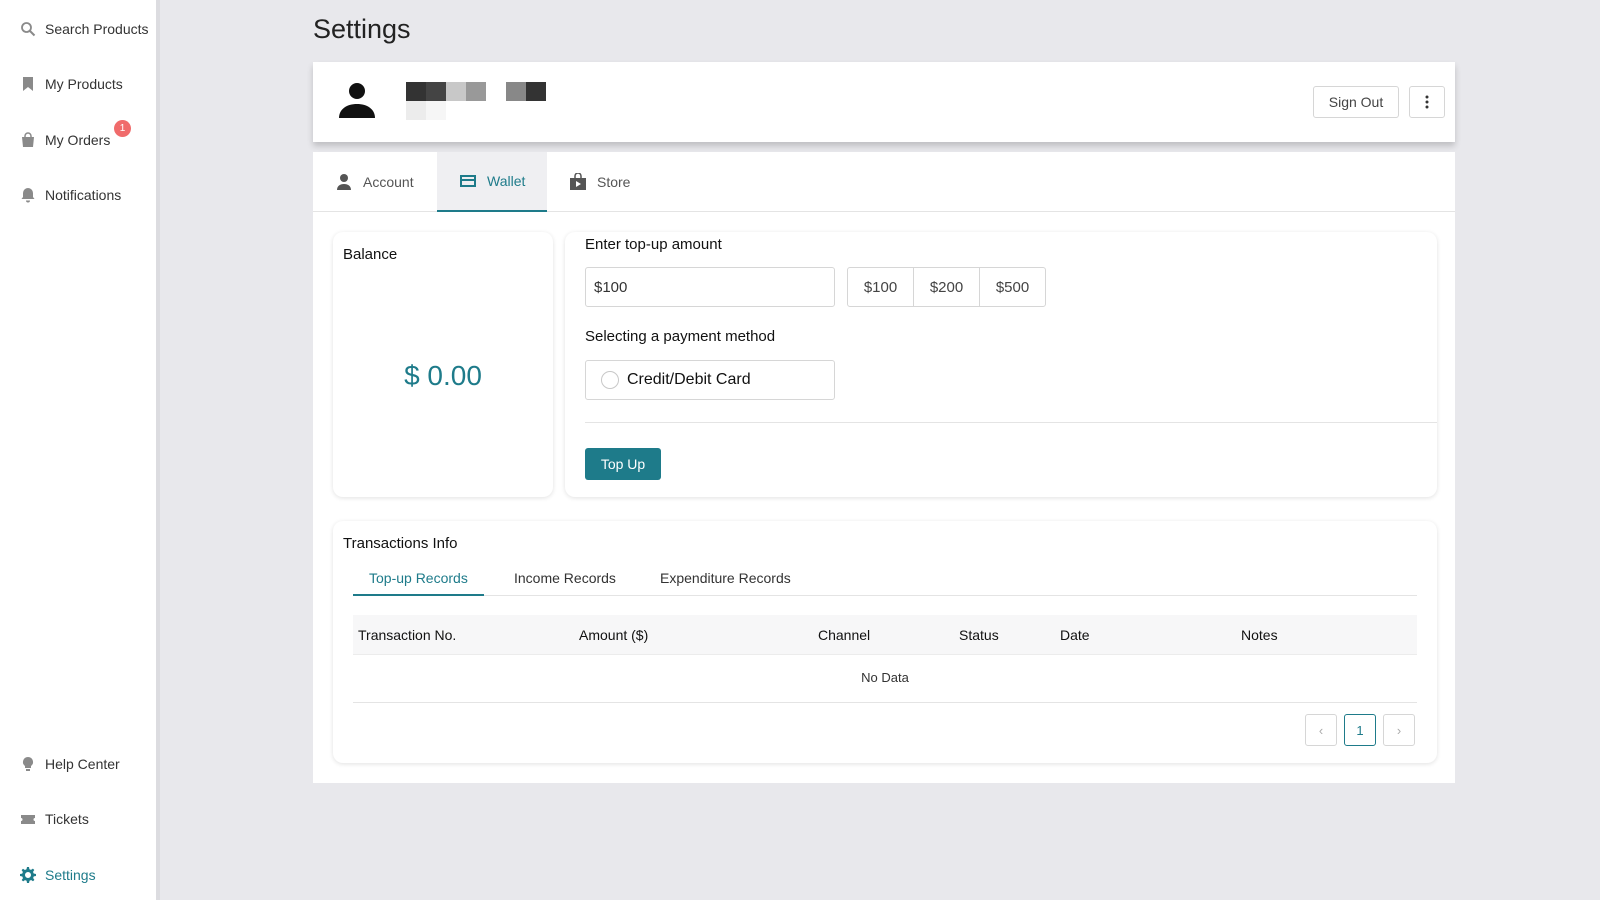  I want to click on sidebar-item-label: Help Center, so click(82, 764).